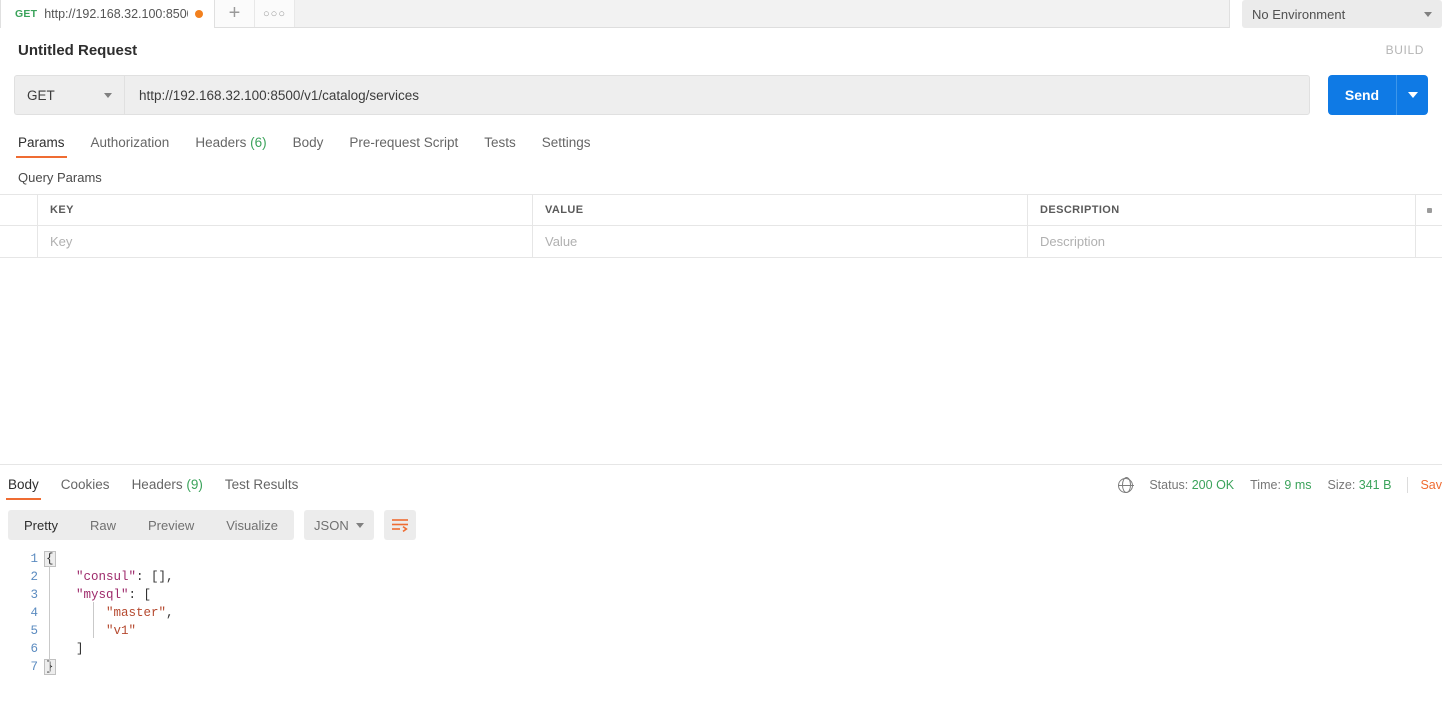 Image resolution: width=1442 pixels, height=714 pixels. What do you see at coordinates (235, 13) in the screenshot?
I see `new-tab-button: +` at bounding box center [235, 13].